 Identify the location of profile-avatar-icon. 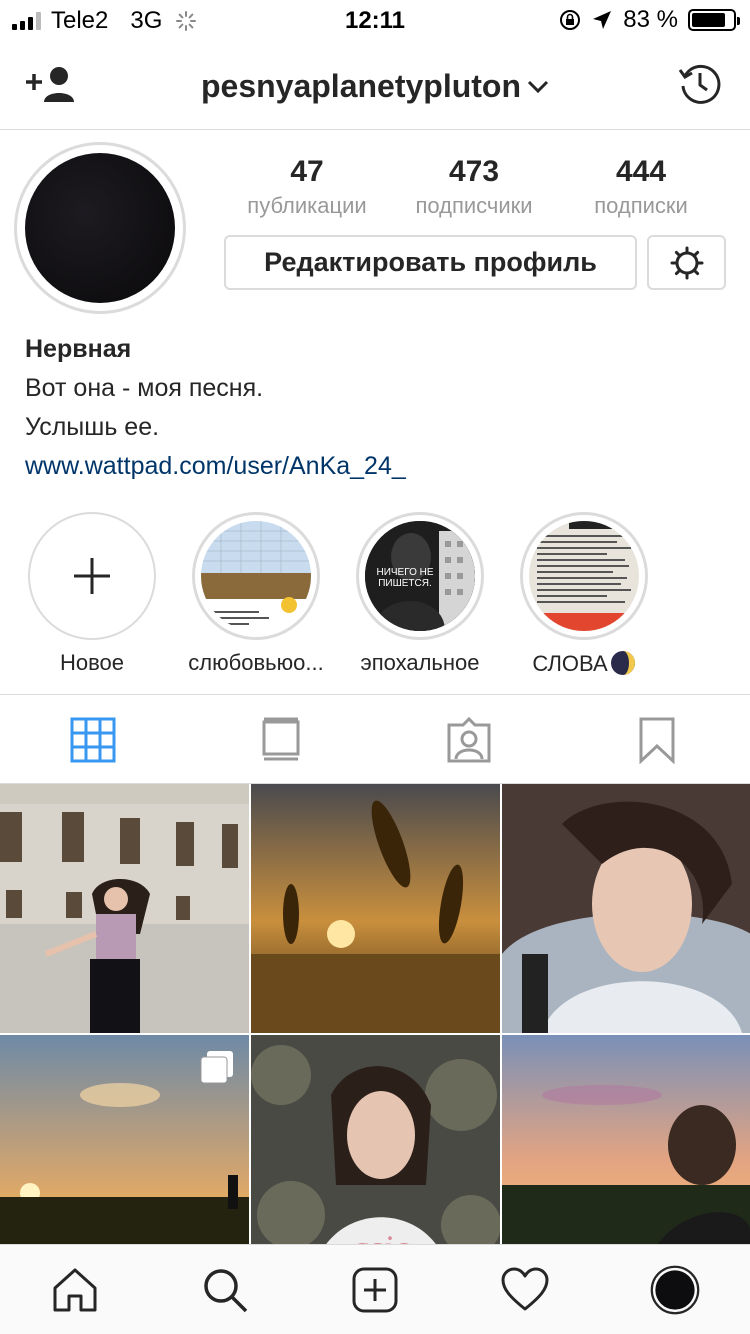
(675, 1290).